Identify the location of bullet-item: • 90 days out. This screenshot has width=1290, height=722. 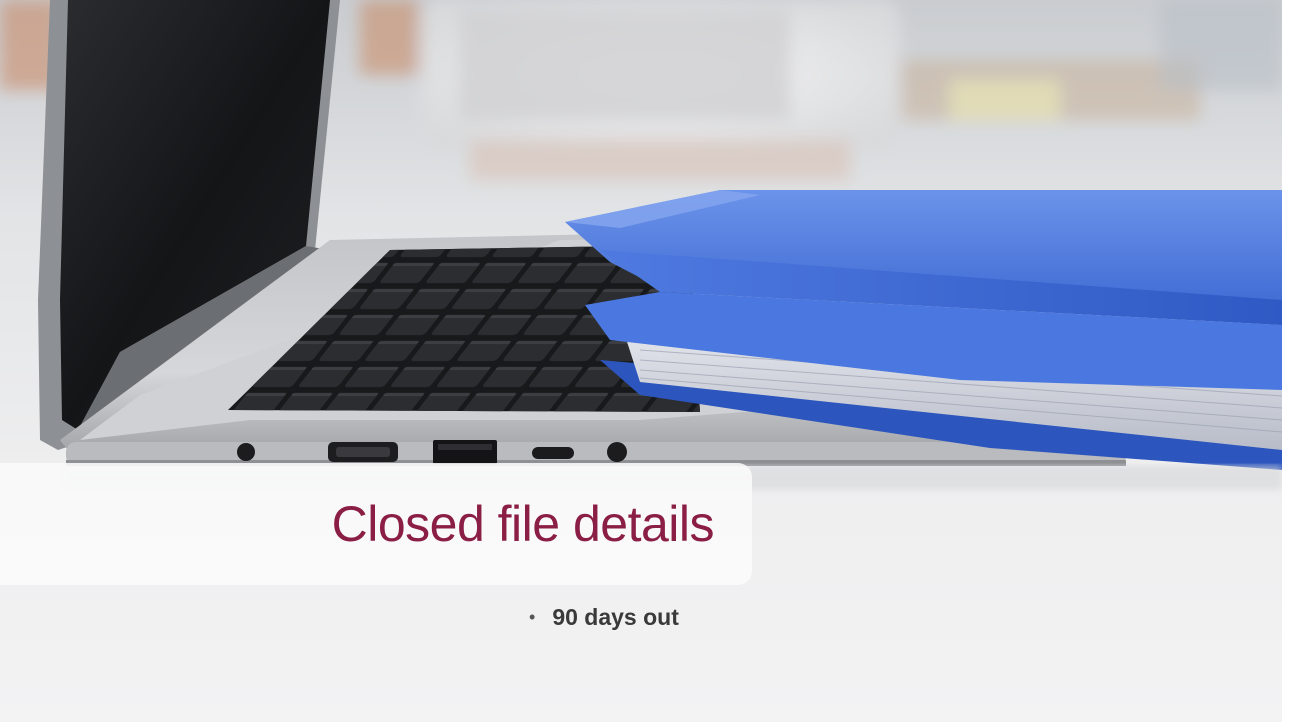
(604, 617).